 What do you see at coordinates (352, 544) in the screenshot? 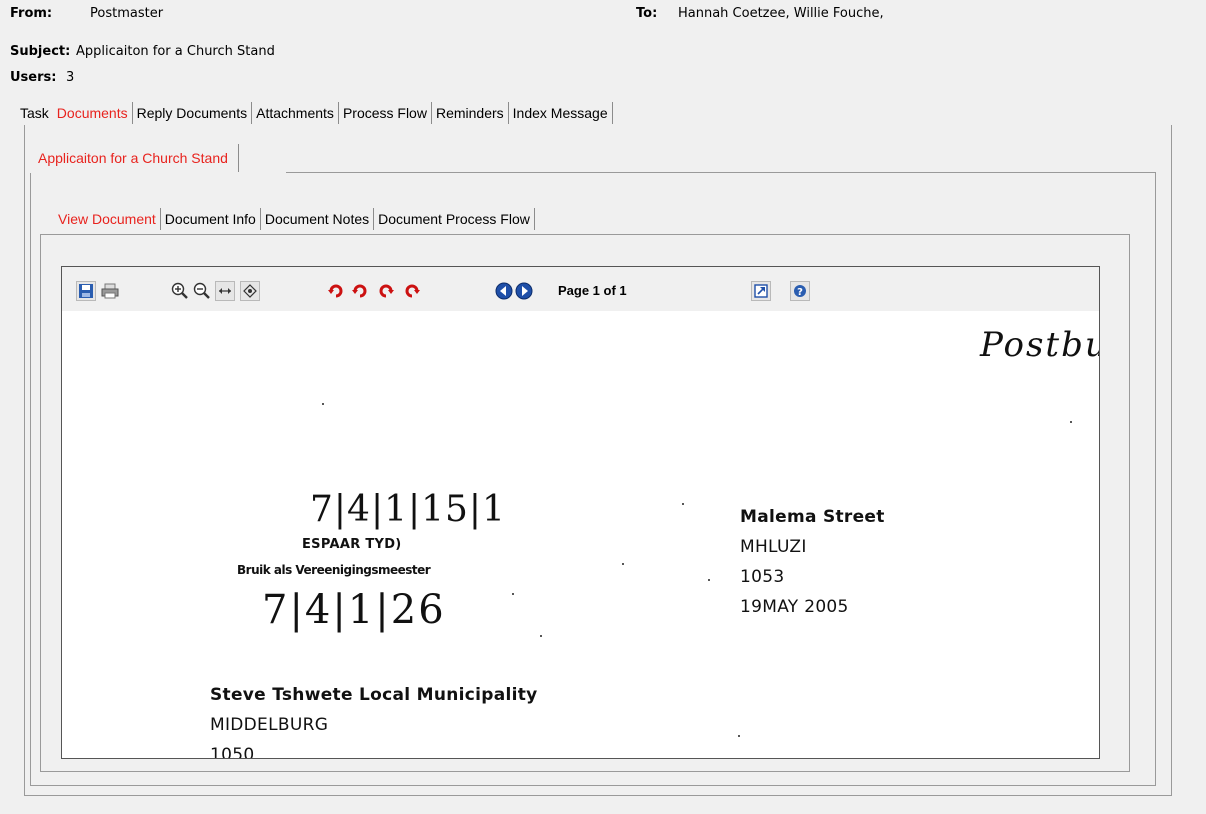
I see `stamp-line-1: ESPAAR TYD)` at bounding box center [352, 544].